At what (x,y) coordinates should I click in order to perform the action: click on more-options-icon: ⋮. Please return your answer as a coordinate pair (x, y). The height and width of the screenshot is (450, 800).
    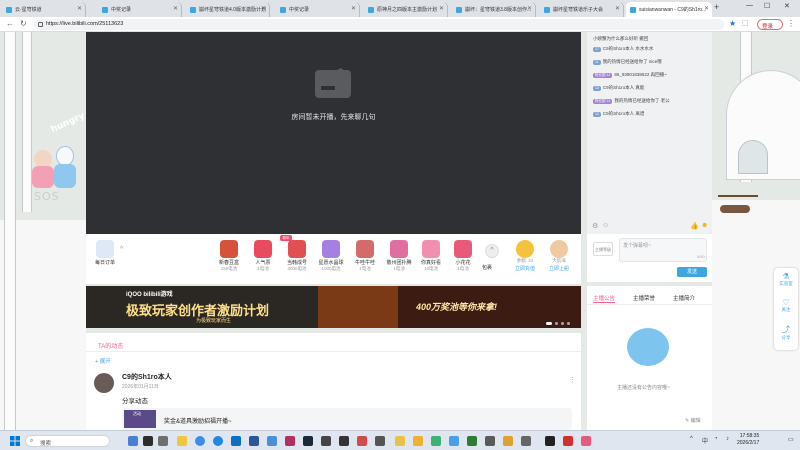
    Looking at the image, I should click on (572, 380).